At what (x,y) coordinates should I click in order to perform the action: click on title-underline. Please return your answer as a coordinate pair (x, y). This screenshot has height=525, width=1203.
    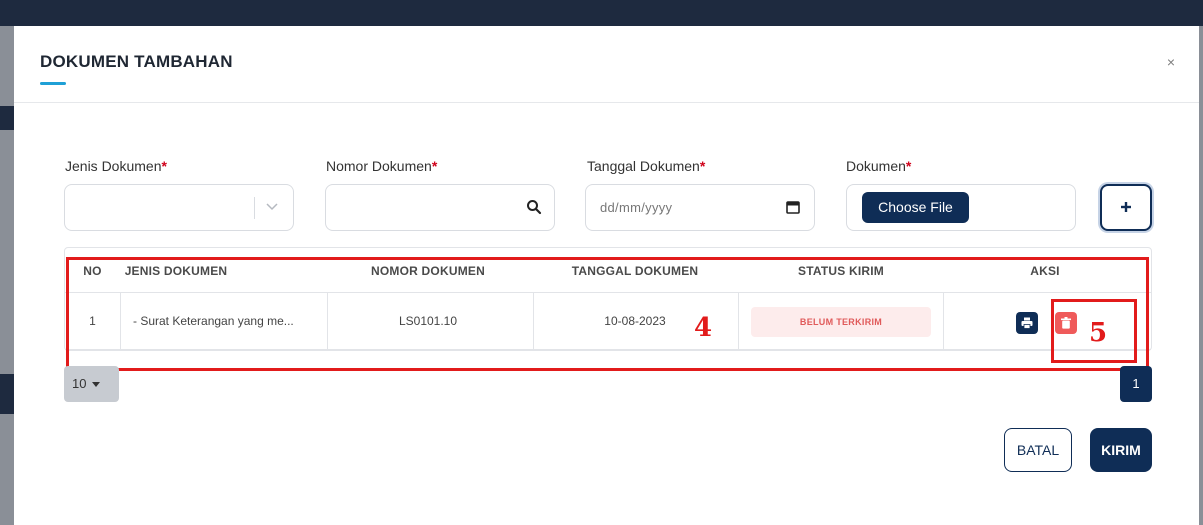
    Looking at the image, I should click on (53, 83).